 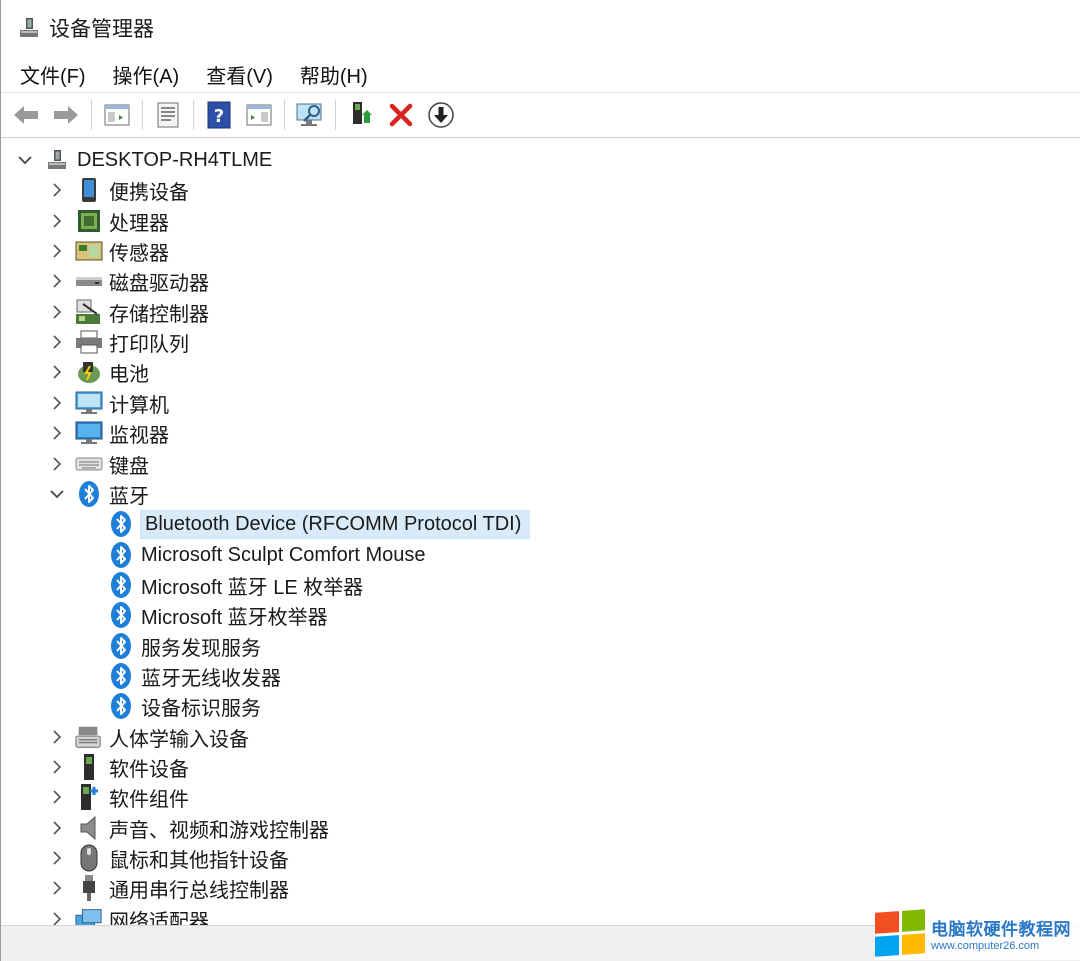 What do you see at coordinates (234, 617) in the screenshot?
I see `device-label: Microsoft 蓝牙枚举器` at bounding box center [234, 617].